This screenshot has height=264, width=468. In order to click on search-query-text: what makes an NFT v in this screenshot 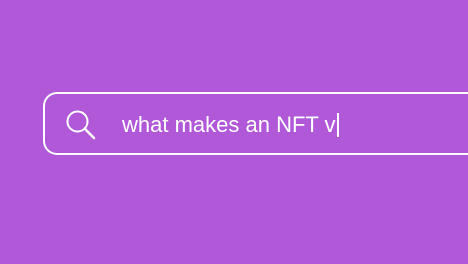, I will do `click(229, 124)`.